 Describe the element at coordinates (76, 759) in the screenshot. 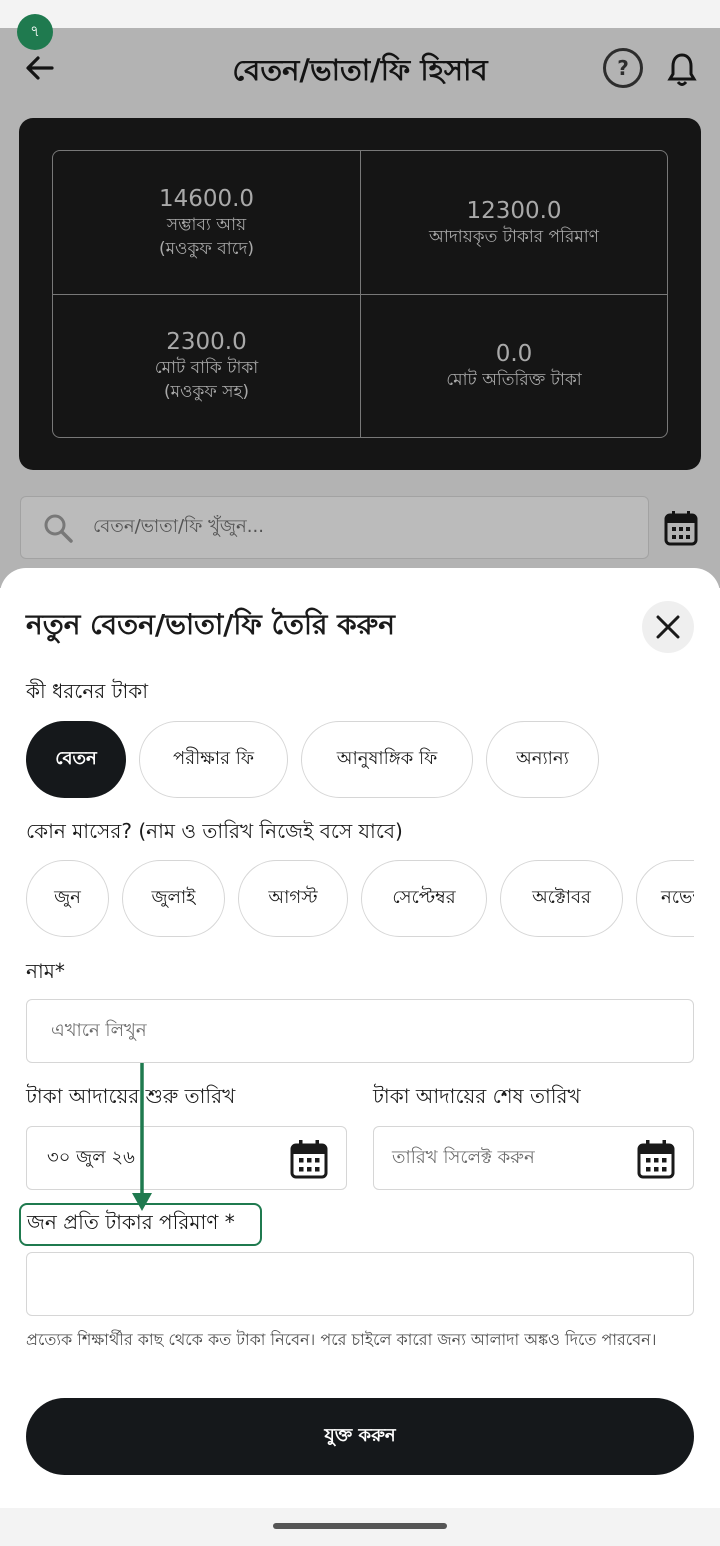

I see `type-chip-salary: বেতন` at that location.